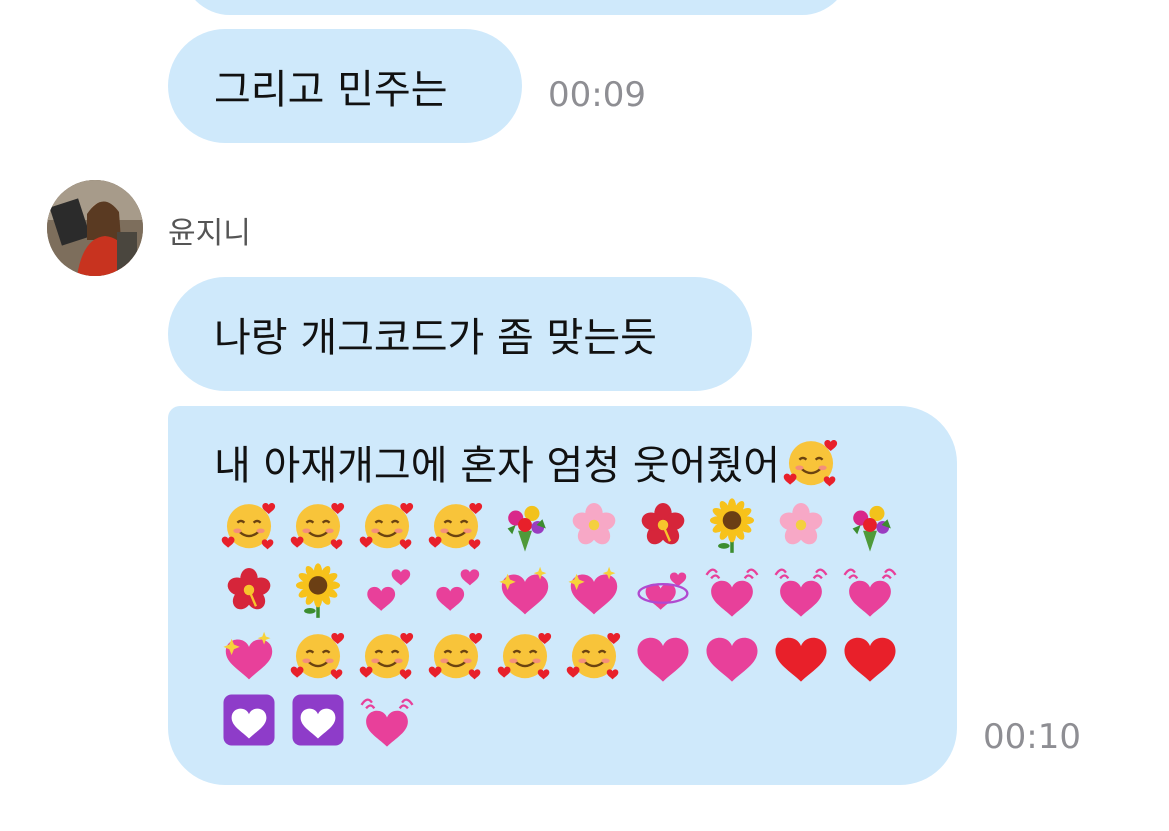 The image size is (1169, 831). I want to click on message-bubble: 그리고 민주는, so click(345, 86).